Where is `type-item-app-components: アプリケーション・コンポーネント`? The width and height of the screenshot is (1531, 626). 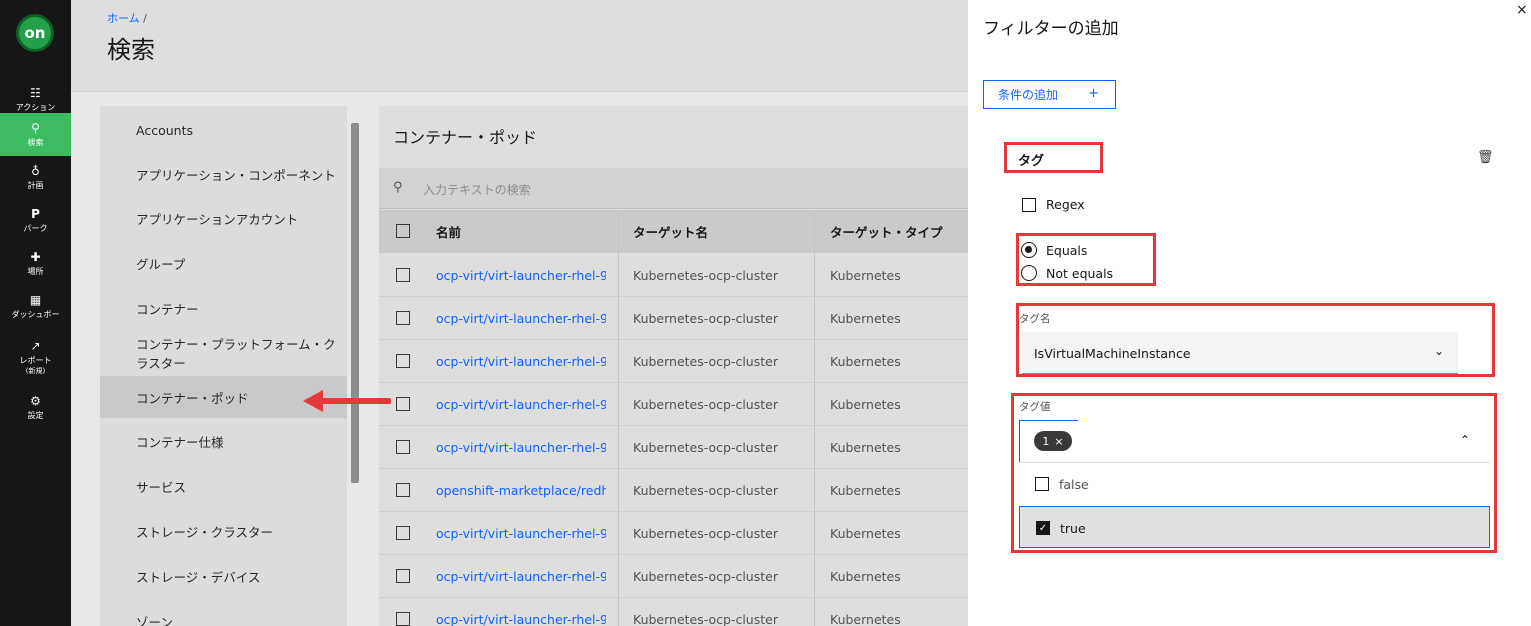 type-item-app-components: アプリケーション・コンポーネント is located at coordinates (223, 174).